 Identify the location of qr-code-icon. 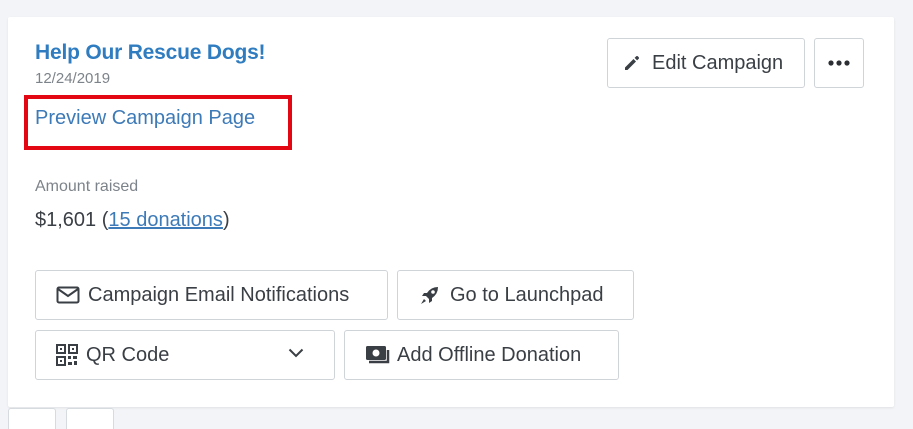
(67, 355).